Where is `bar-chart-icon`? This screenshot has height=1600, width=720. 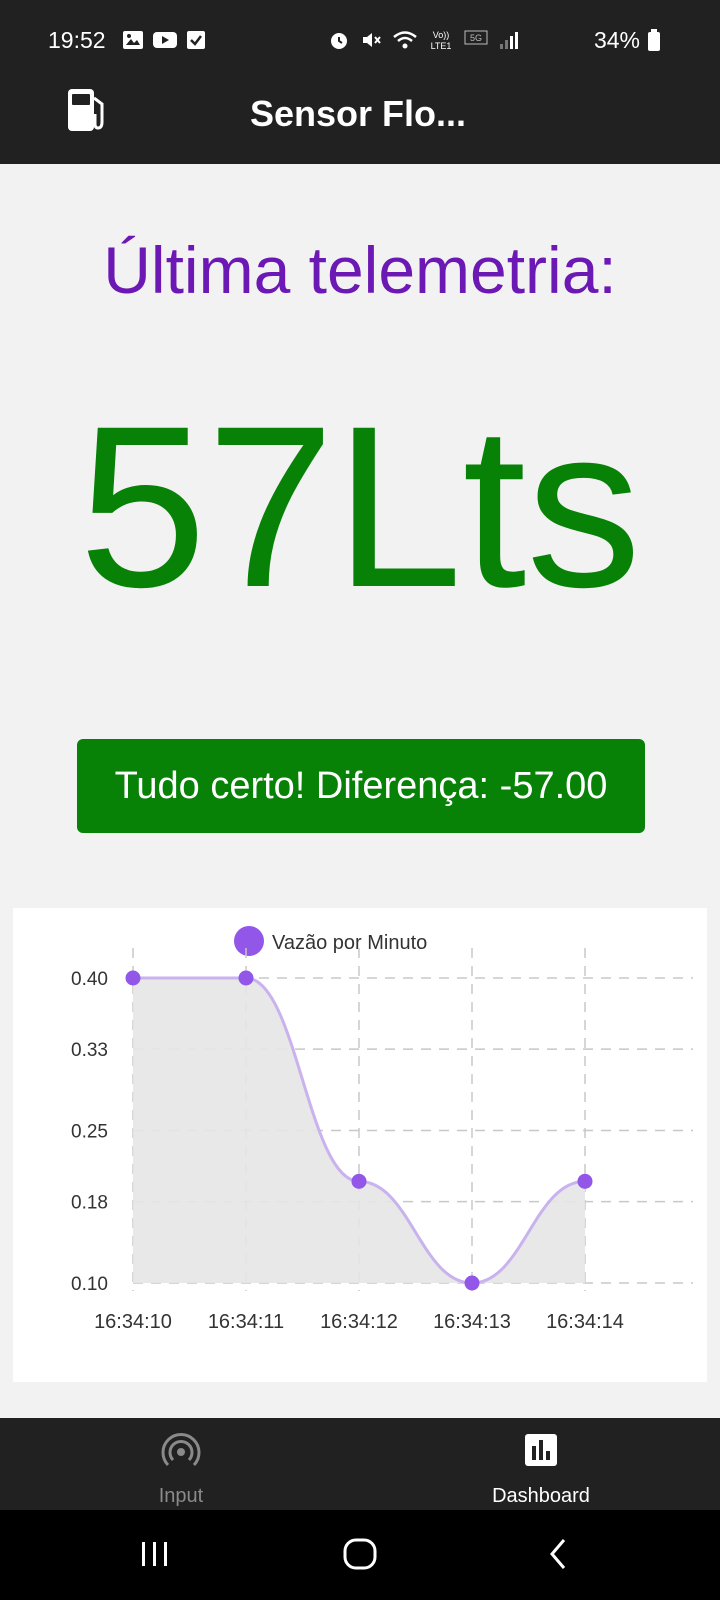
bar-chart-icon is located at coordinates (541, 1450).